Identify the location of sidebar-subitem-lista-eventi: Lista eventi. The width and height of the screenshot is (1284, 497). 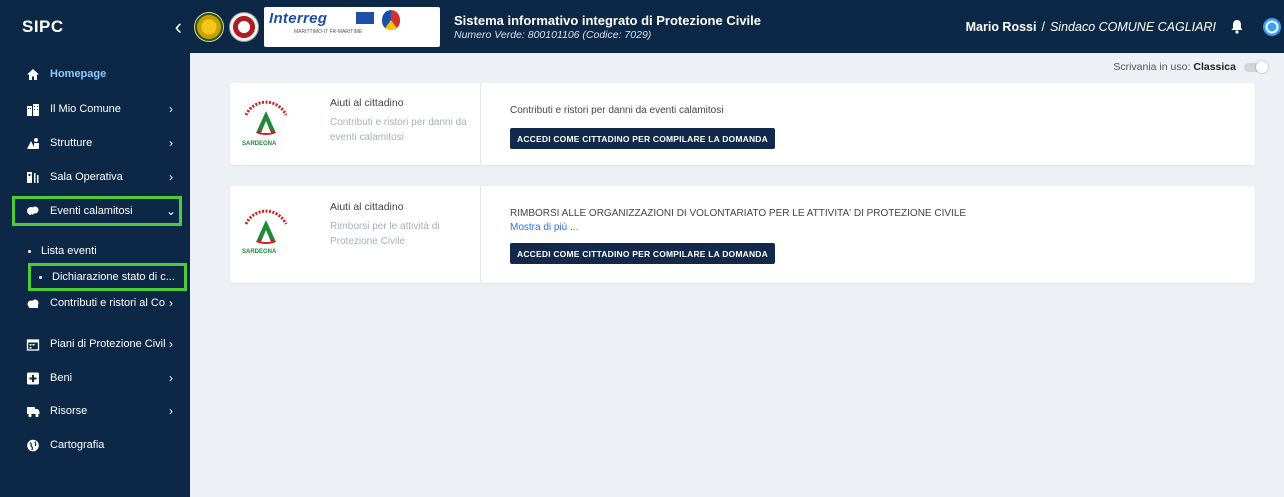
(62, 251).